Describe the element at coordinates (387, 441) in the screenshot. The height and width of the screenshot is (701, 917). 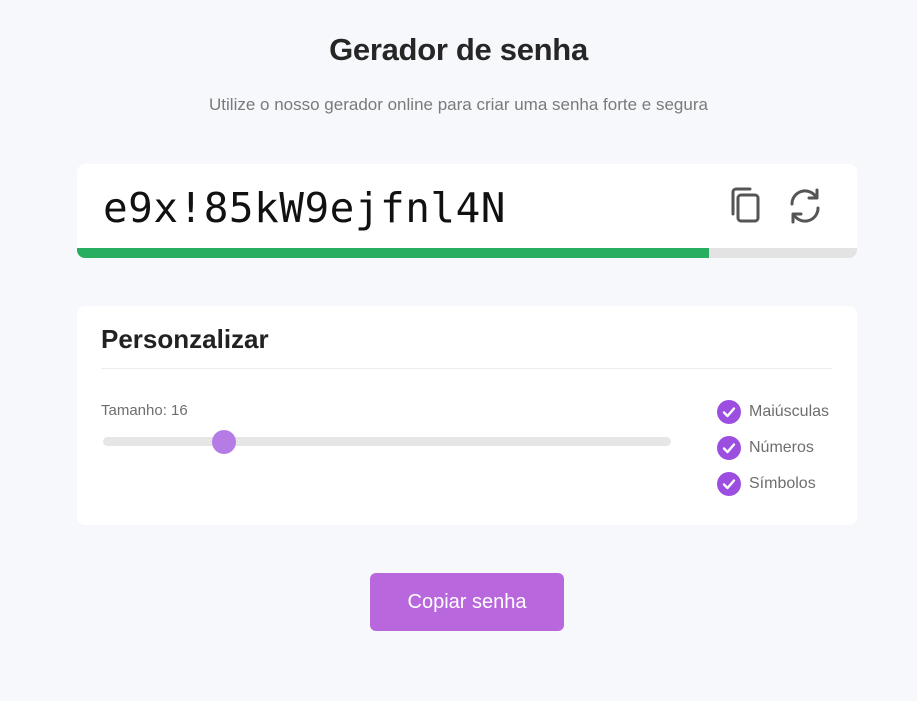
I see `length-slider-track` at that location.